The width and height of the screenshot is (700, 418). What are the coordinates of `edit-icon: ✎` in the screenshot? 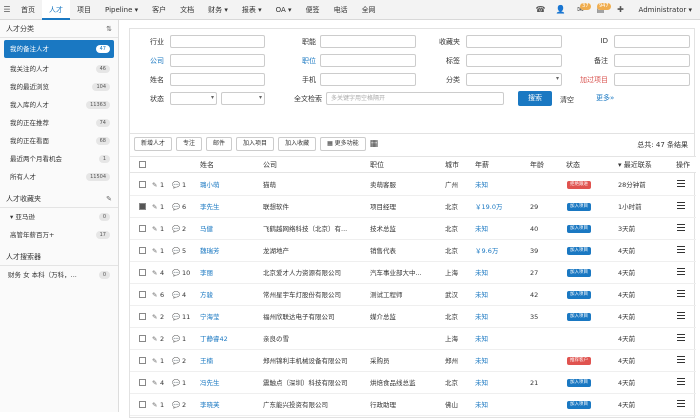 It's located at (109, 199).